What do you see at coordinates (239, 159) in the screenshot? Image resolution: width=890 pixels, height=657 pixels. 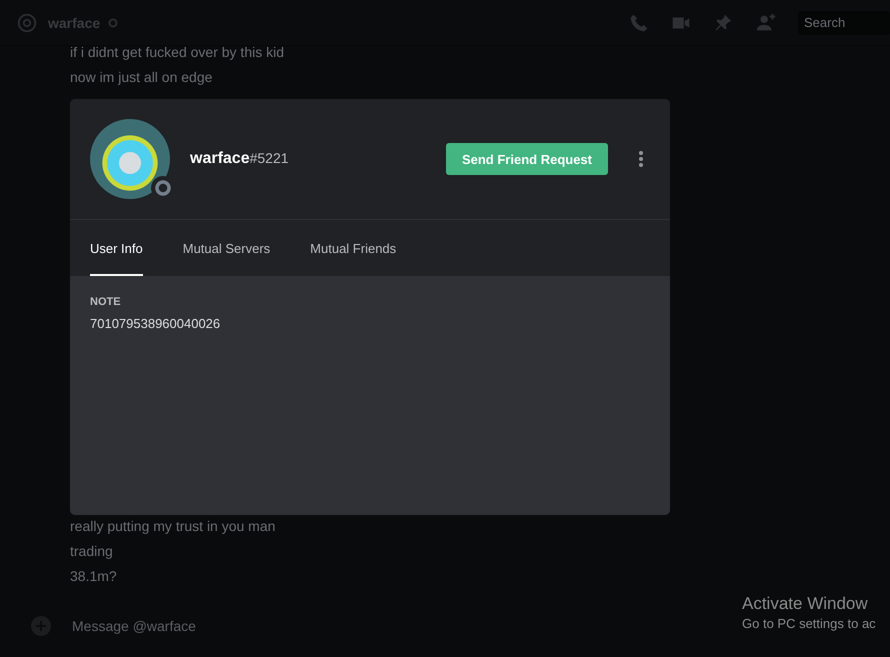 I see `username: warface#5221` at bounding box center [239, 159].